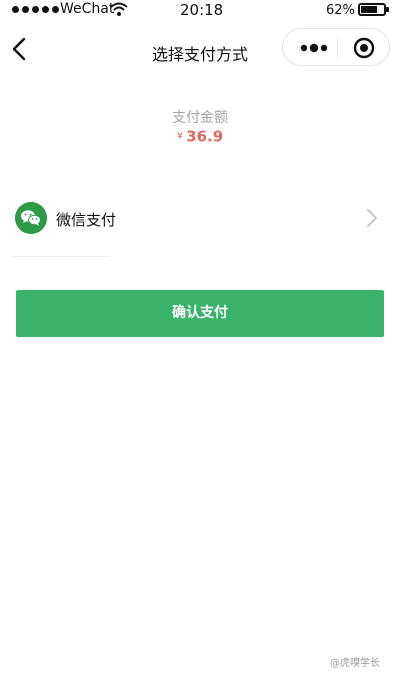  I want to click on amount-label: 支付金额, so click(200, 118).